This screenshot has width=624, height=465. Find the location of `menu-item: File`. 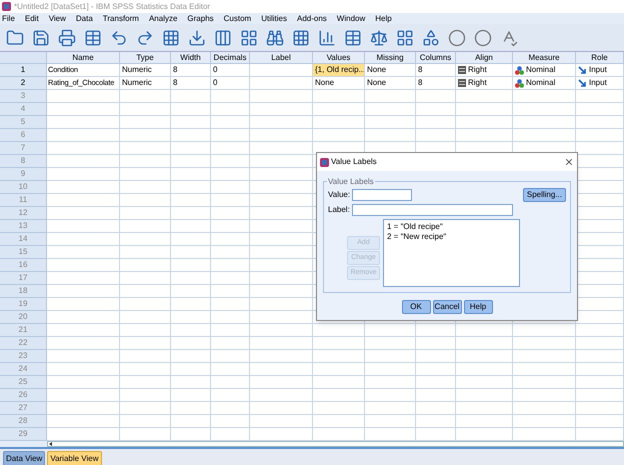

menu-item: File is located at coordinates (8, 18).